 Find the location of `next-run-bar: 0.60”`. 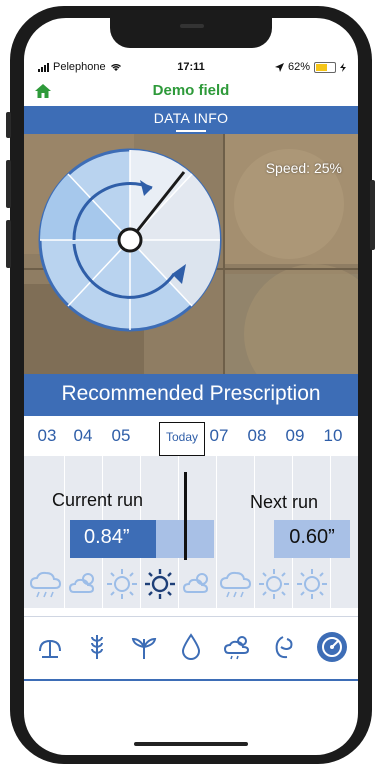

next-run-bar: 0.60” is located at coordinates (312, 539).